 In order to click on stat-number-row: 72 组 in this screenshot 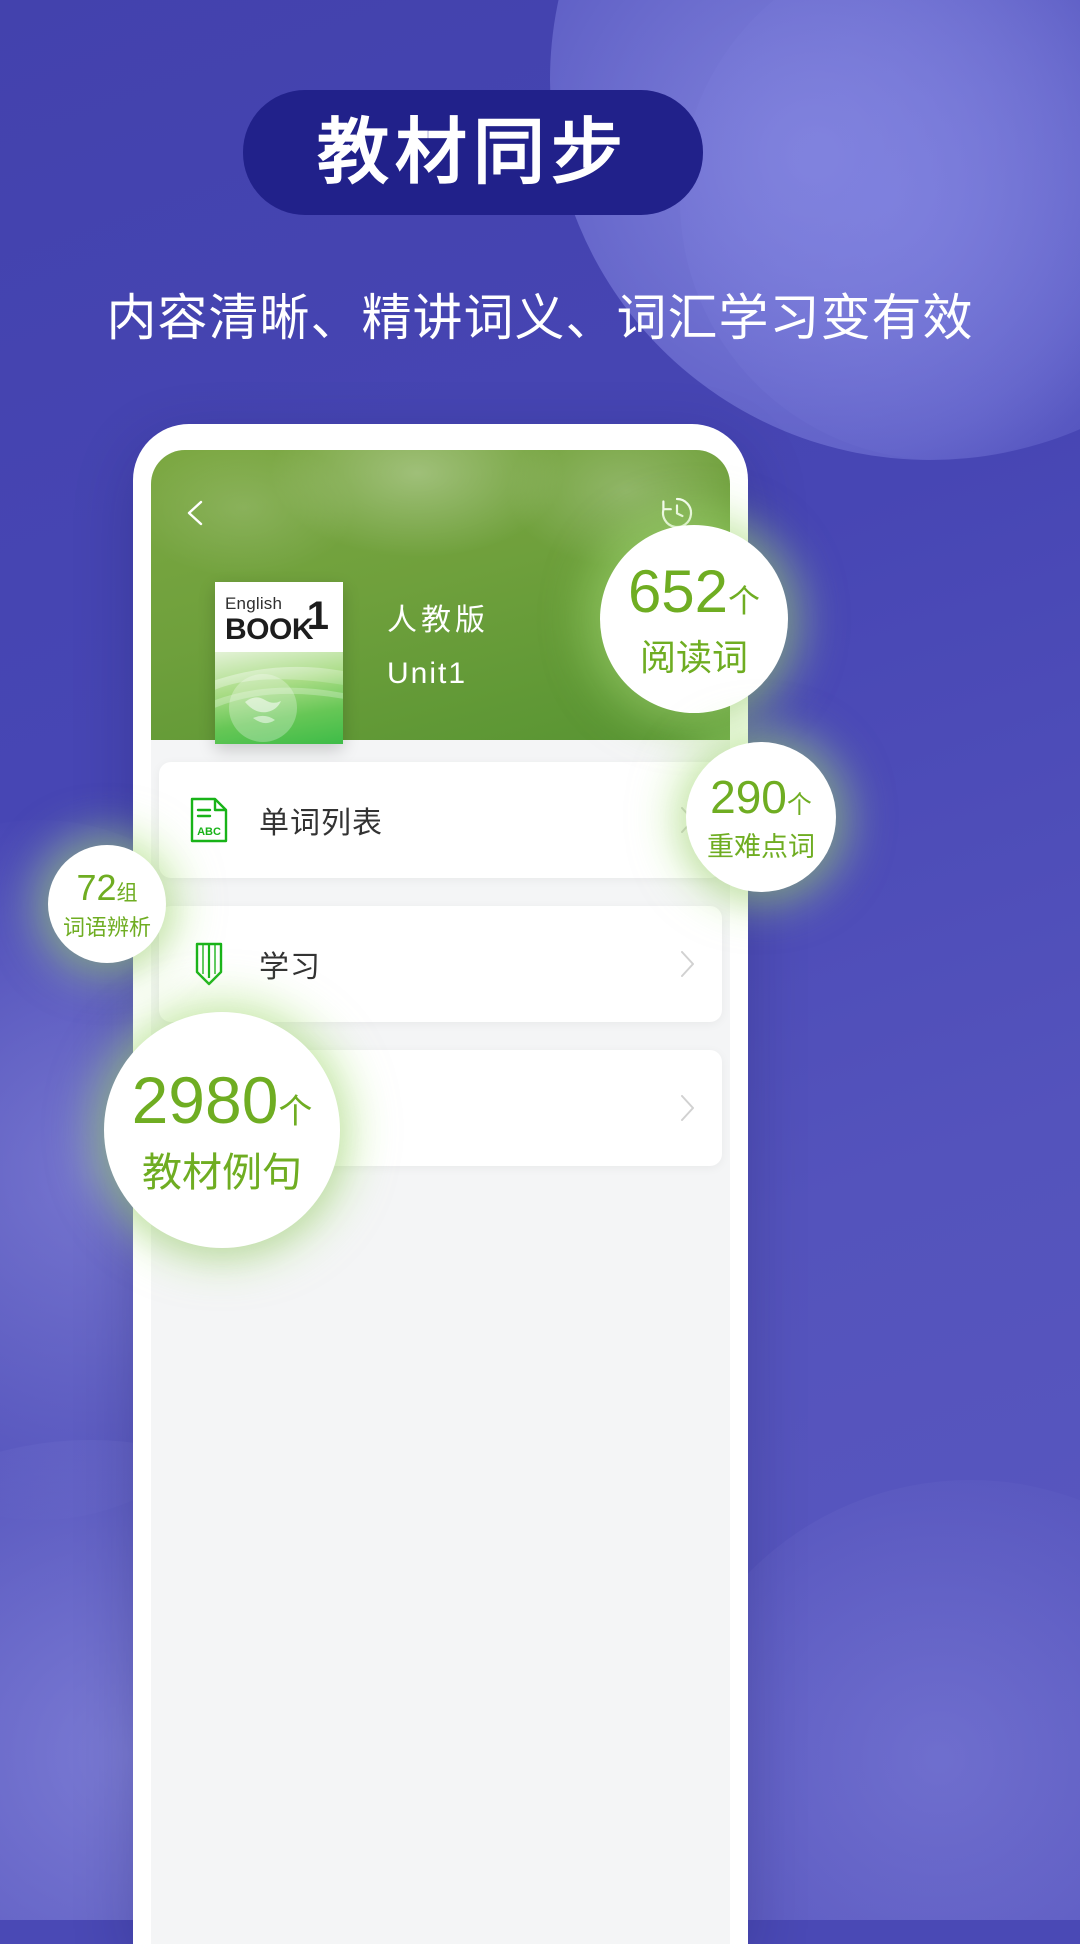, I will do `click(107, 887)`.